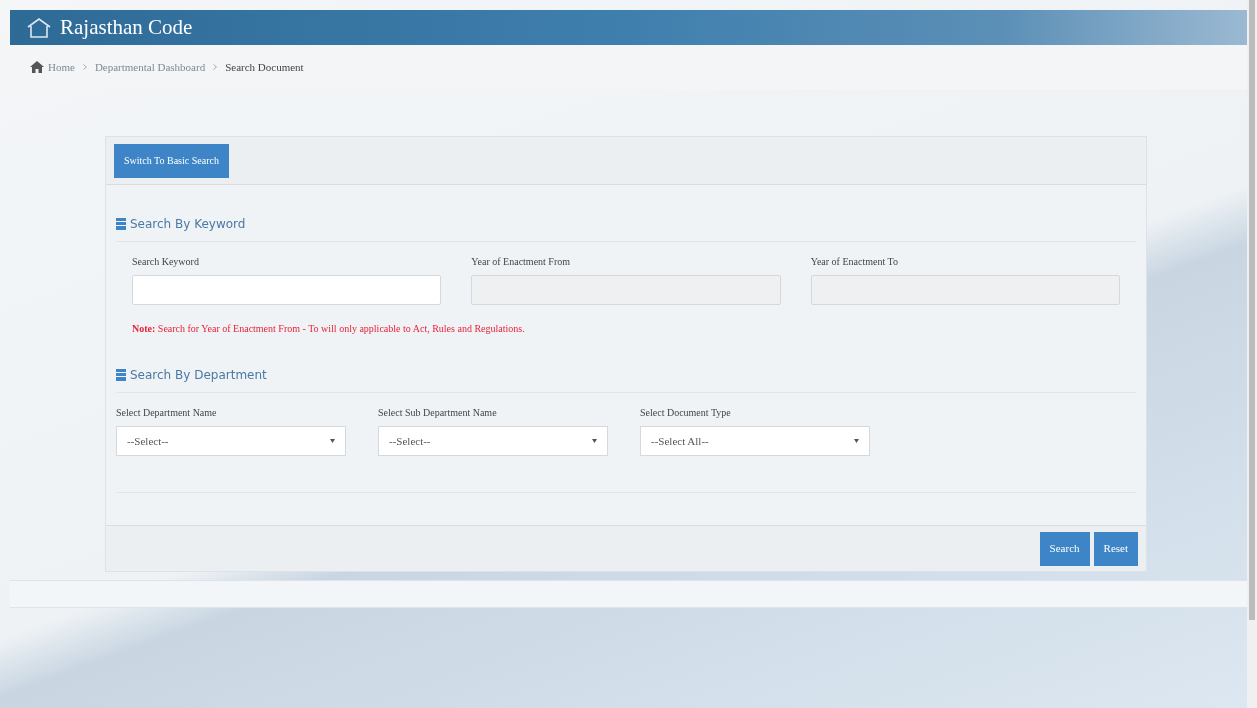 This screenshot has height=708, width=1257. I want to click on field-label: Select Document Type, so click(686, 413).